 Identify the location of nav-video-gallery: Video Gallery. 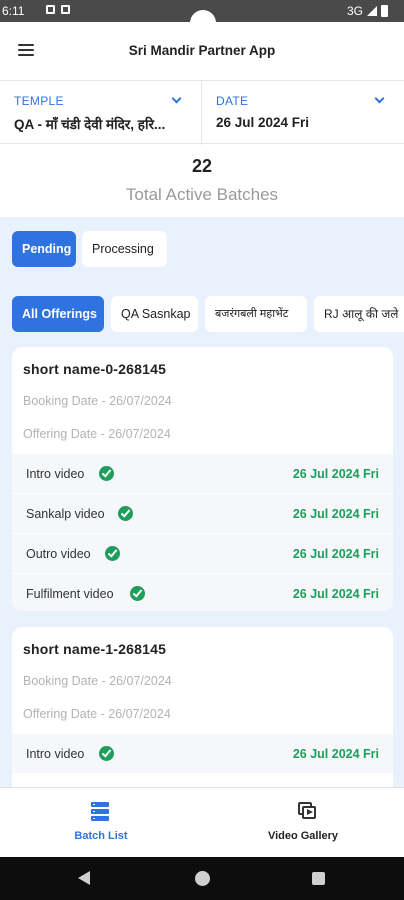
(303, 823).